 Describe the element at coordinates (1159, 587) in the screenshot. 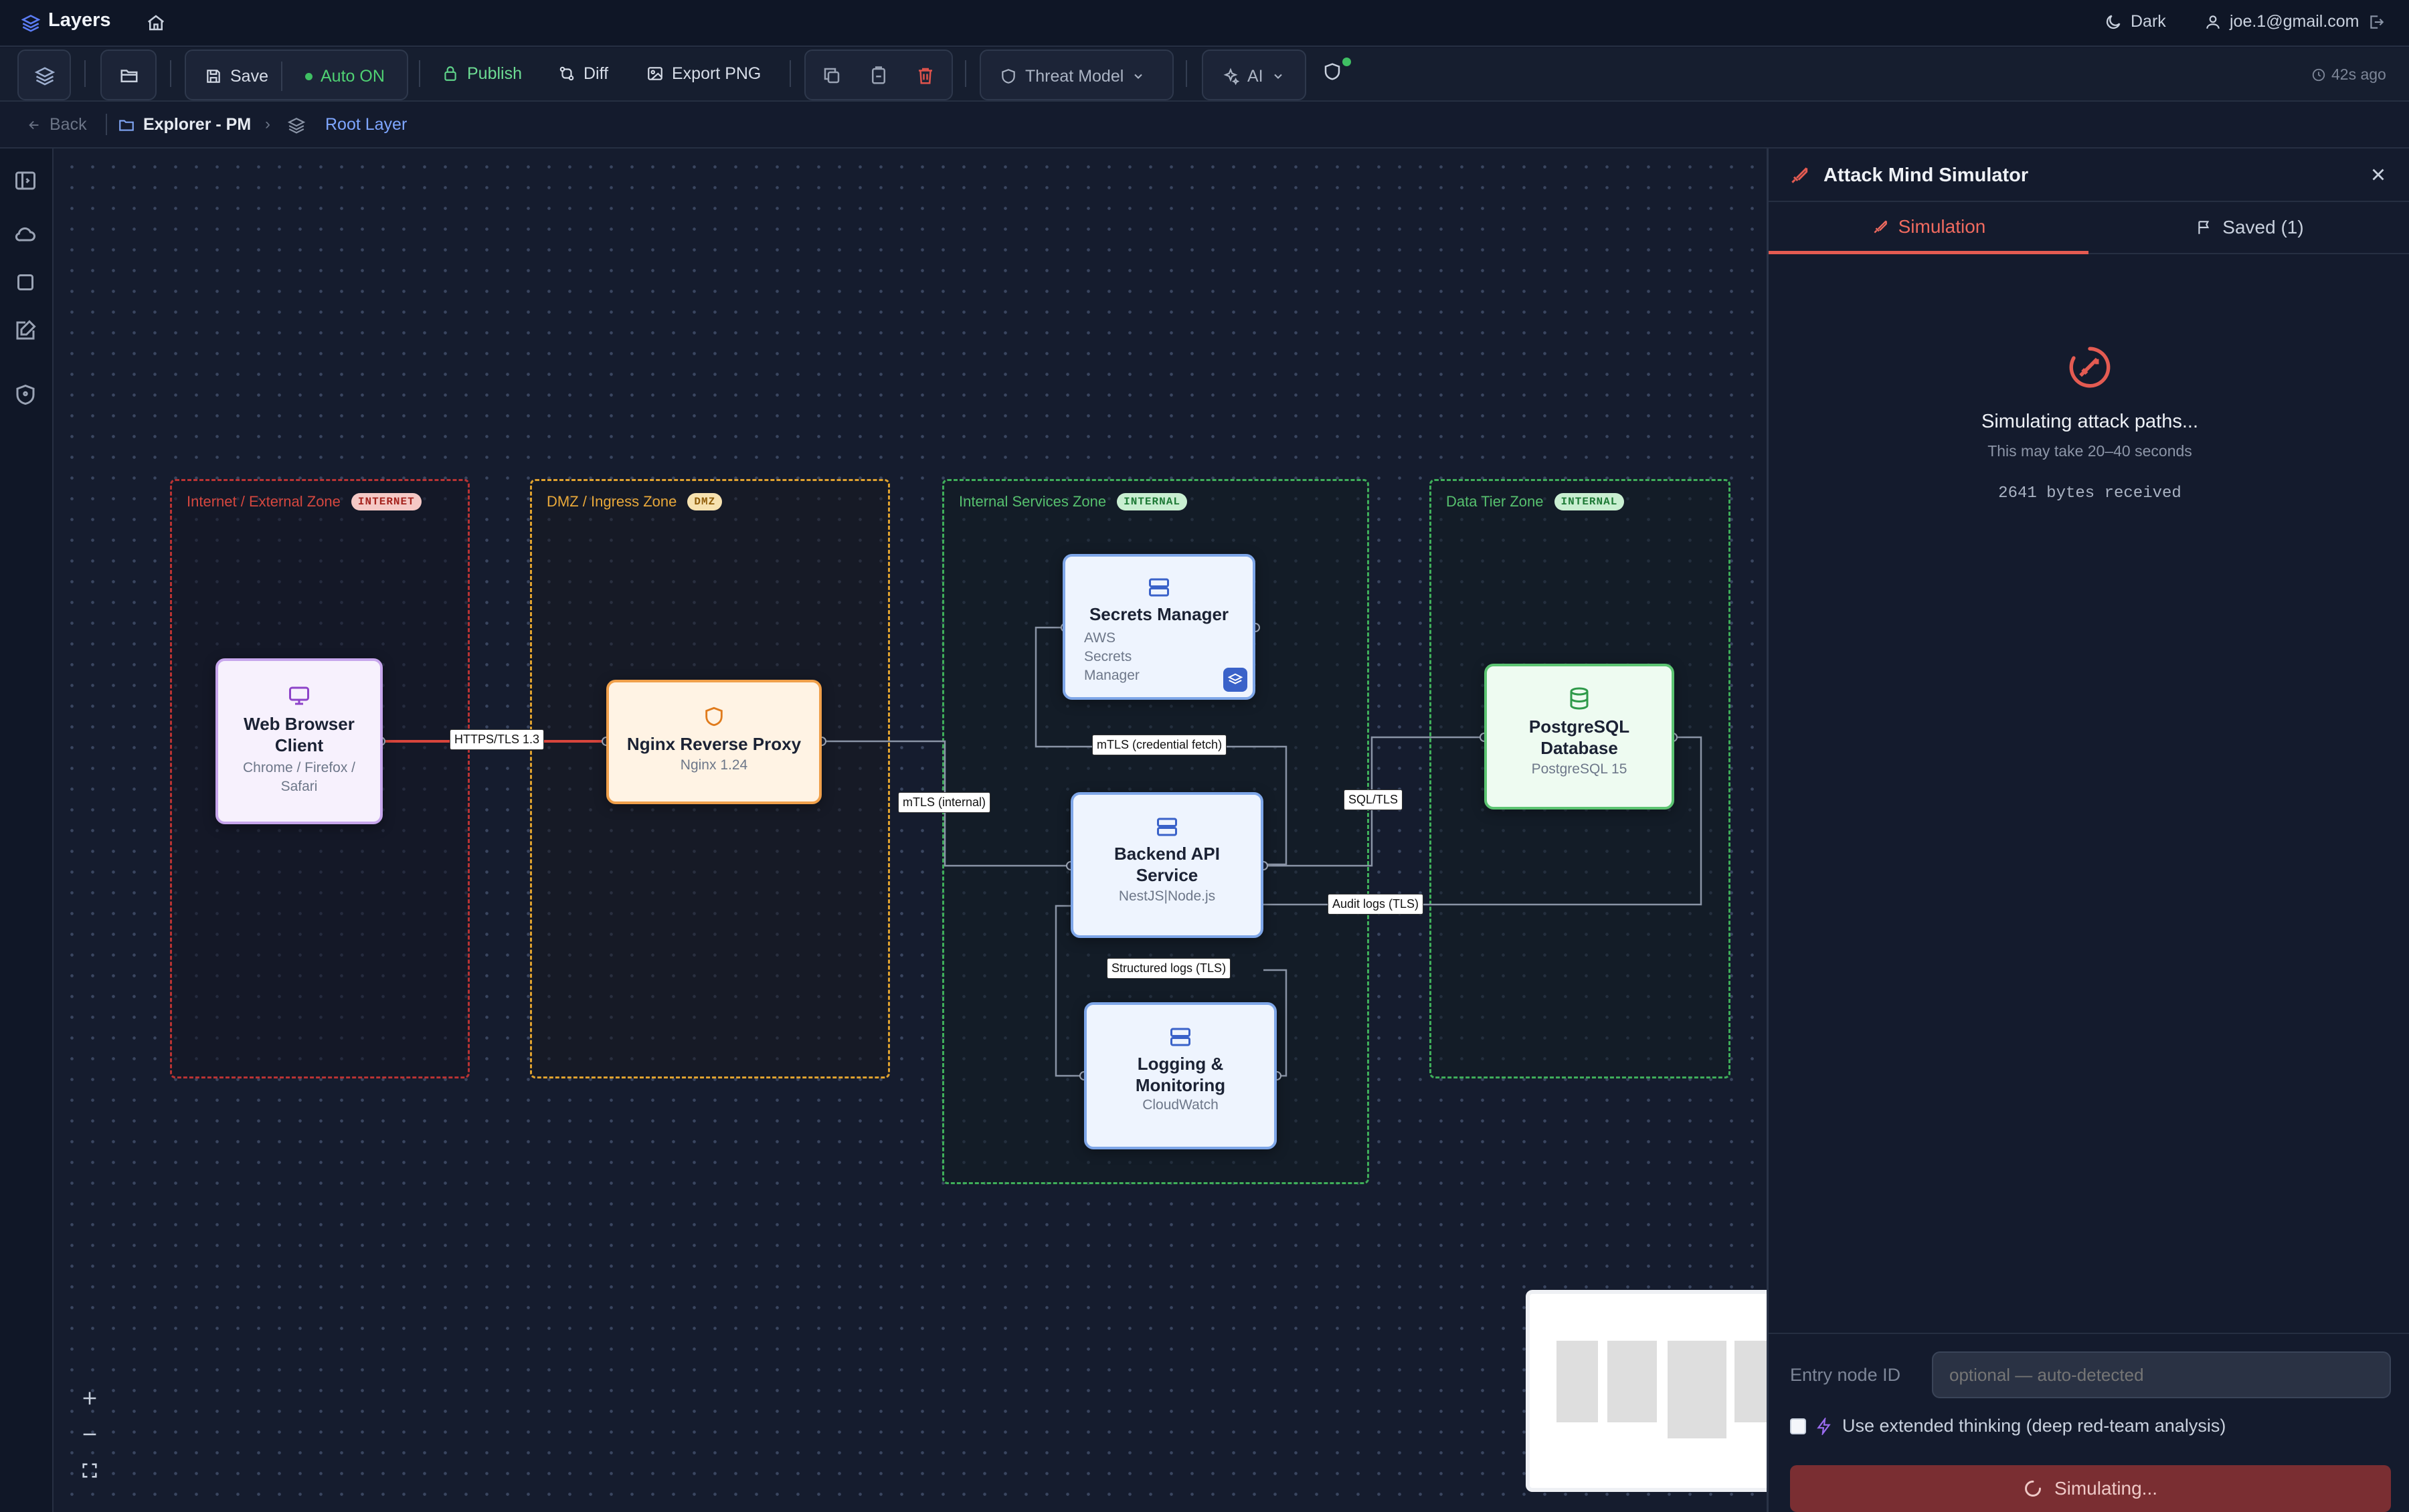

I see `server-icon` at that location.